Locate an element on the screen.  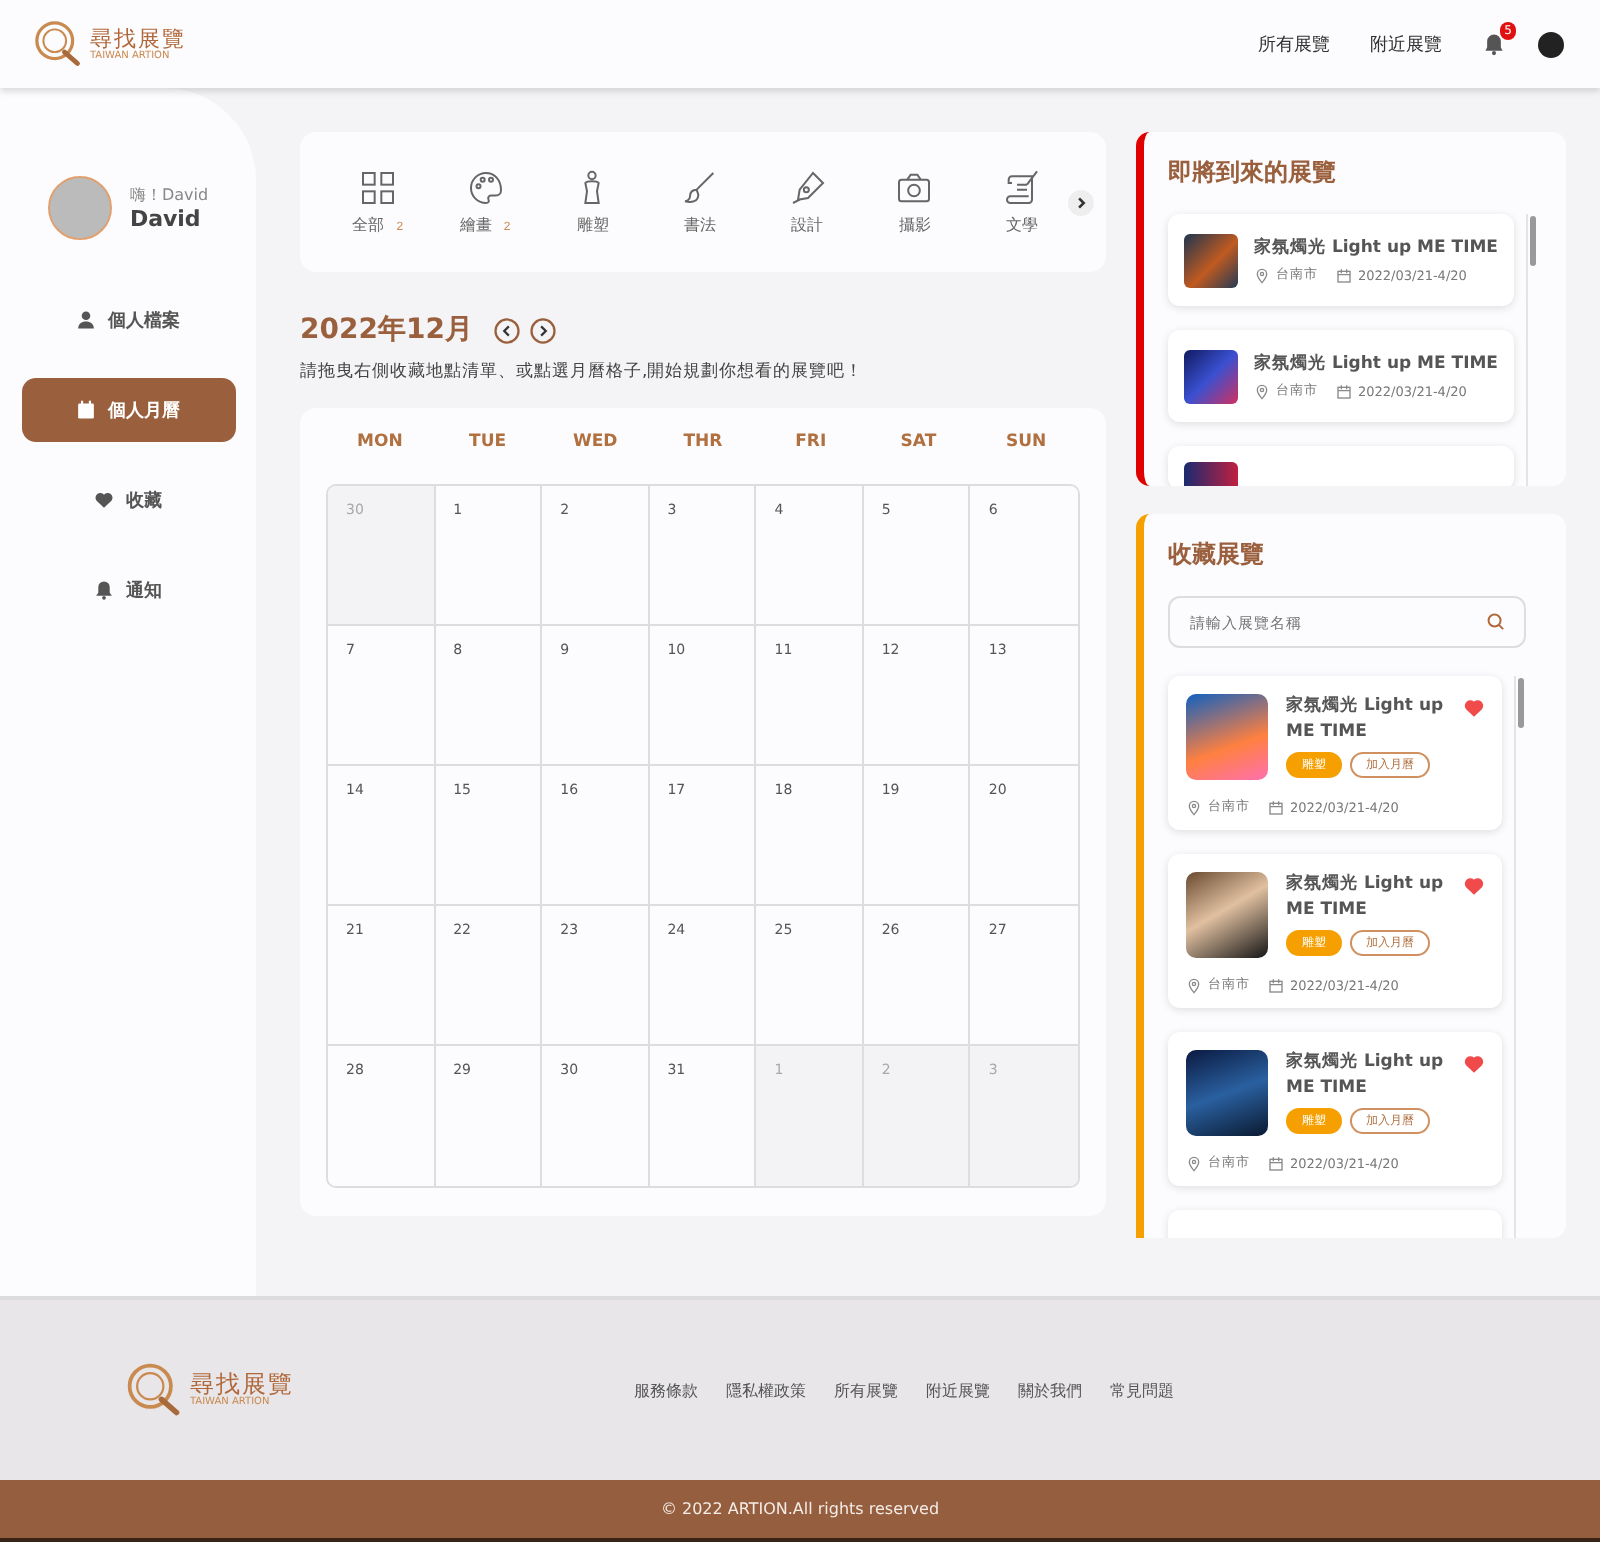
sidebar-item: 收藏 is located at coordinates (128, 500).